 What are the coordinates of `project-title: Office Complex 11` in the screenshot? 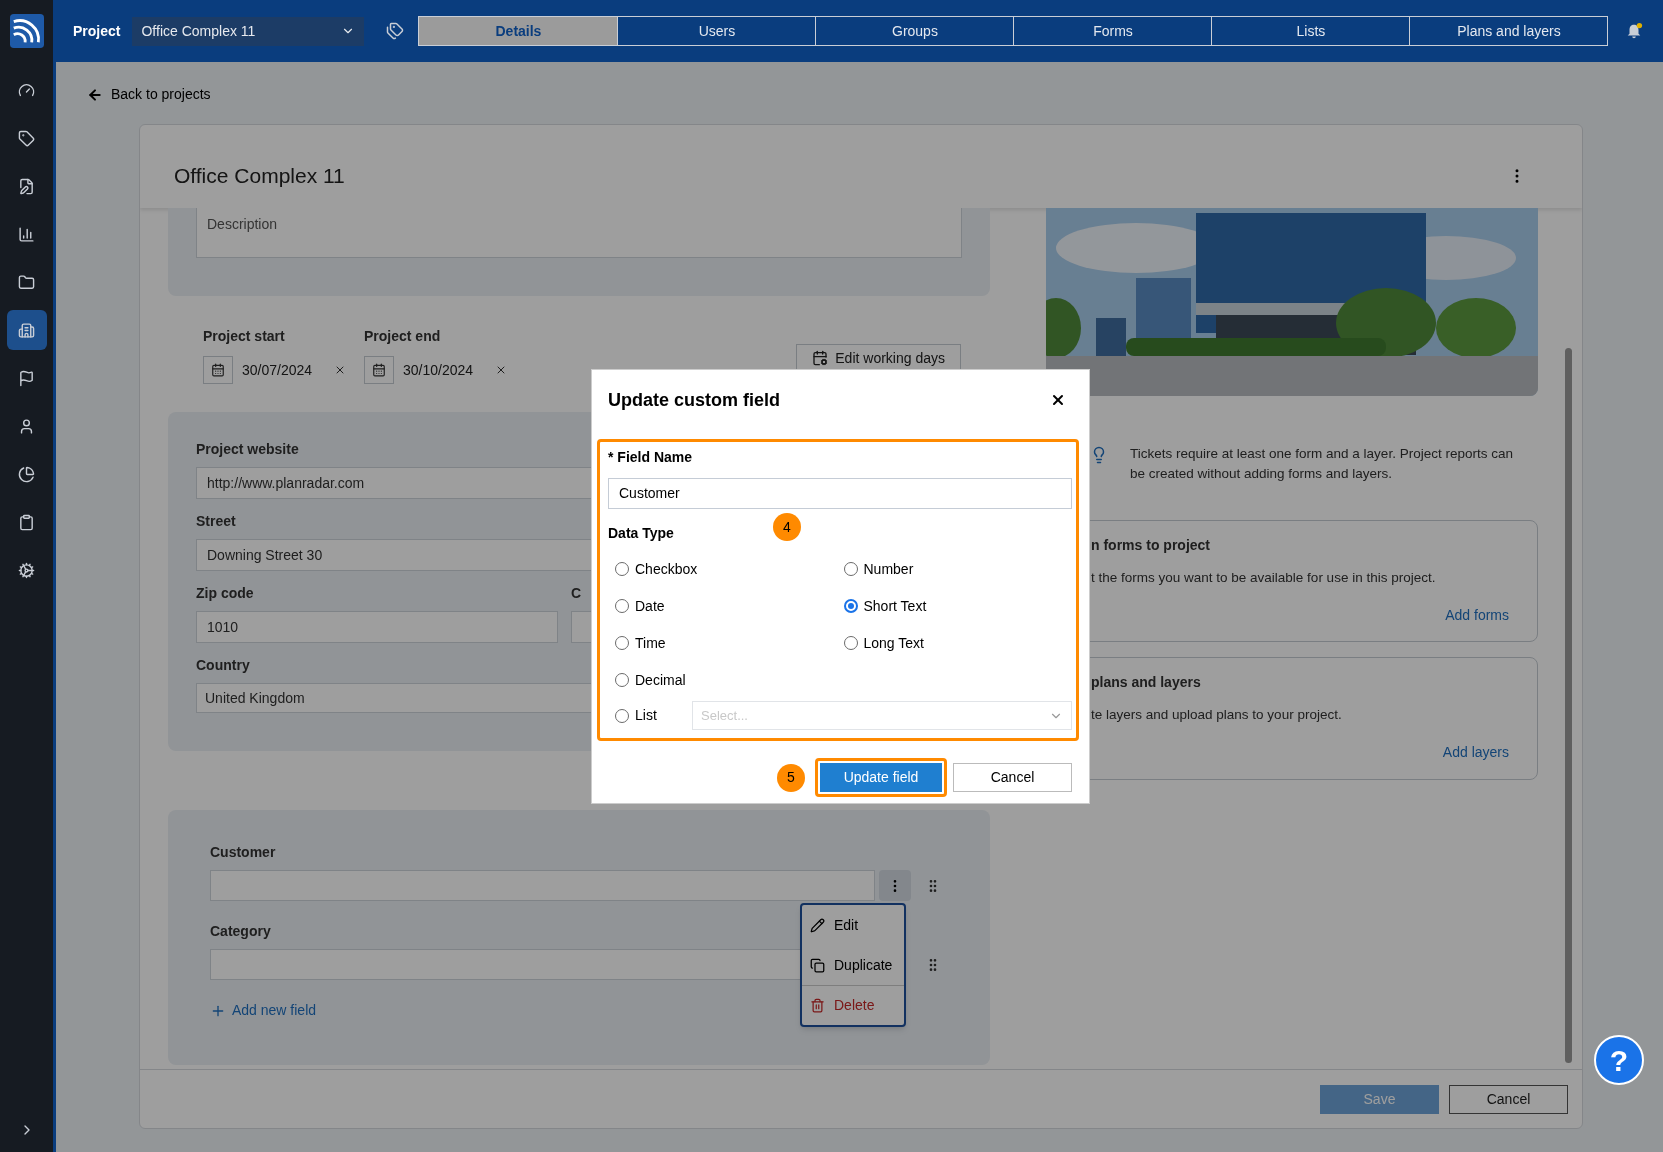 It's located at (259, 175).